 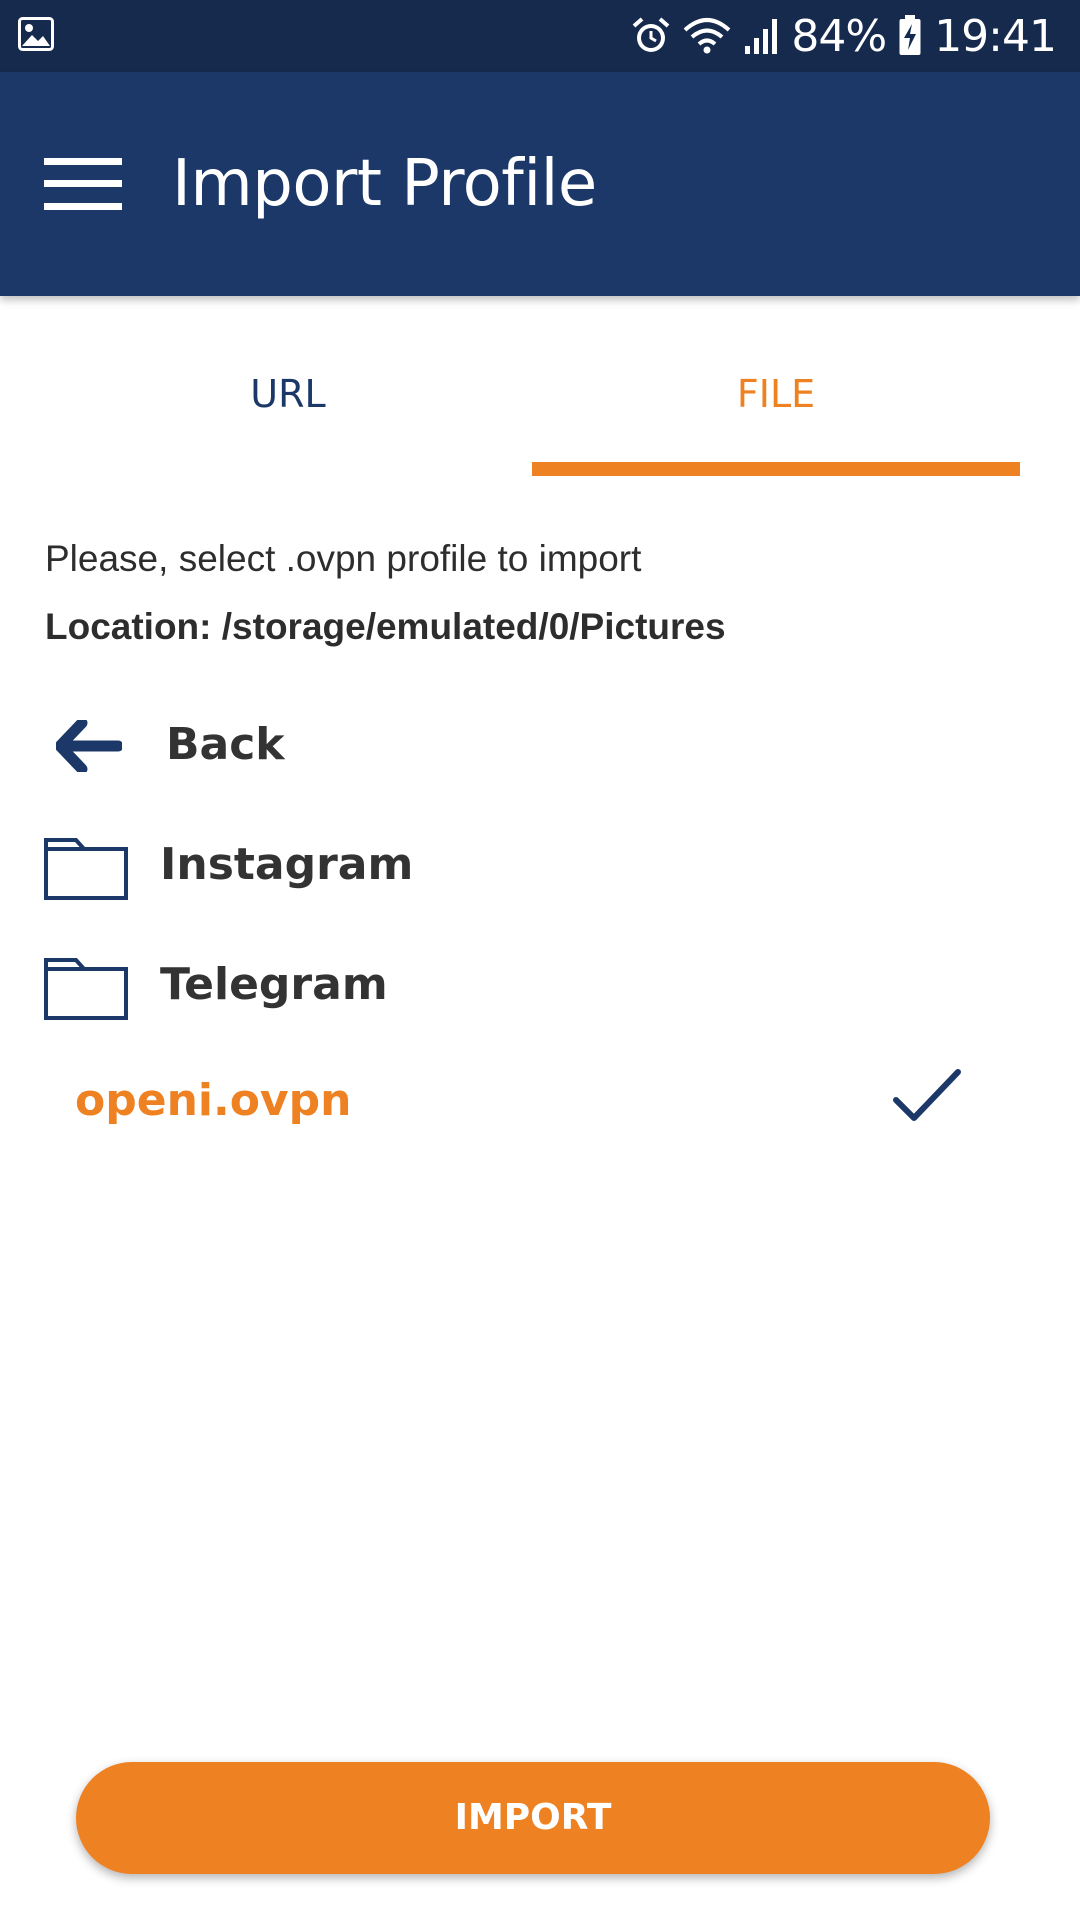 What do you see at coordinates (540, 1101) in the screenshot?
I see `file-item-selected: openi.ovpn` at bounding box center [540, 1101].